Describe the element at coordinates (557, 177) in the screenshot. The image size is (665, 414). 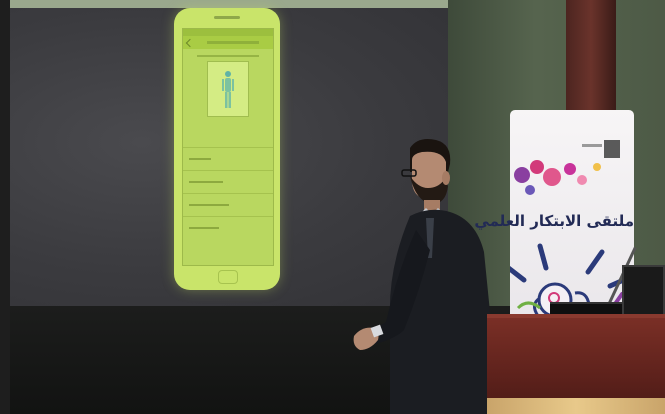
I see `color-splash-graphic` at that location.